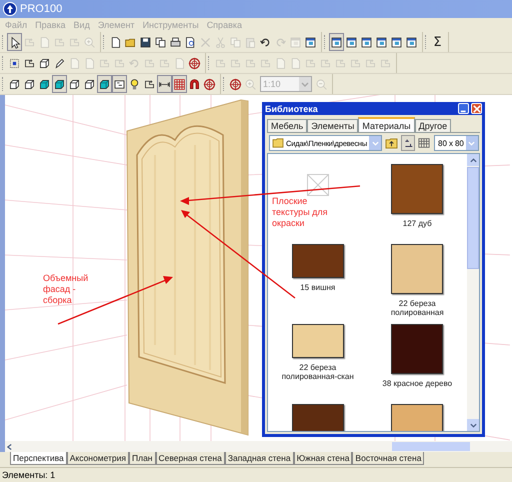 The height and width of the screenshot is (482, 512). What do you see at coordinates (386, 124) in the screenshot?
I see `library-tab: Материалы` at bounding box center [386, 124].